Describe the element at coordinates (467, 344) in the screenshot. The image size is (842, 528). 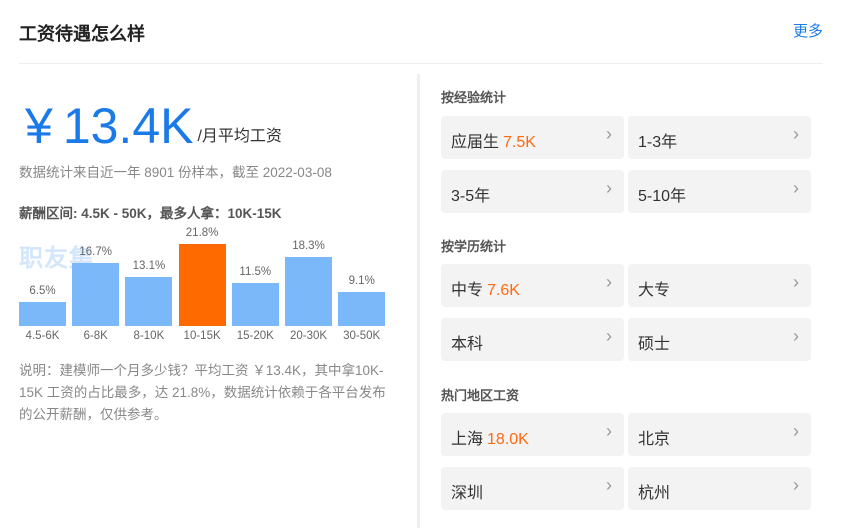
I see `education-label: 本科` at that location.